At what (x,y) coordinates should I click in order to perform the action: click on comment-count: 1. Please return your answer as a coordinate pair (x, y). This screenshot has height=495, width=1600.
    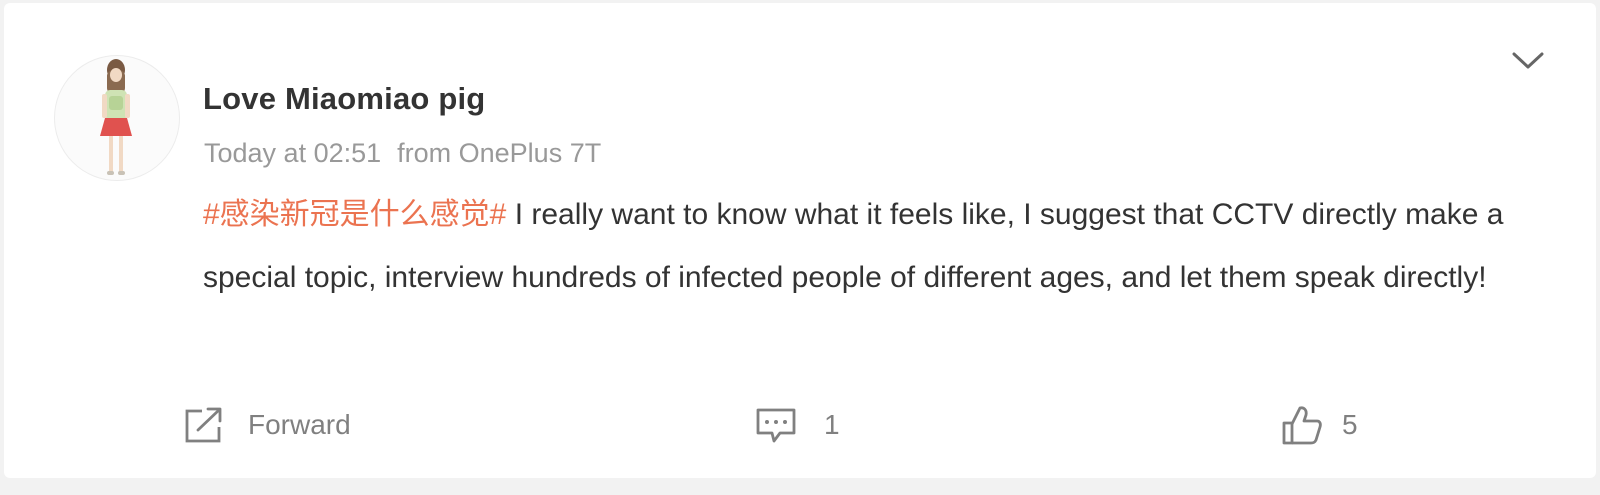
    Looking at the image, I should click on (832, 424).